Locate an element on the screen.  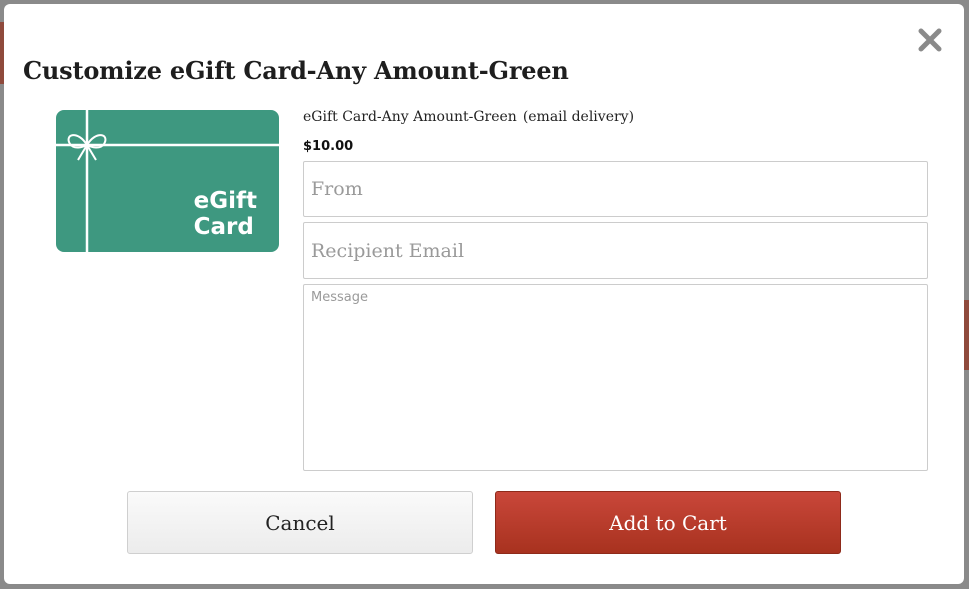
product-price: $10.00 is located at coordinates (328, 146).